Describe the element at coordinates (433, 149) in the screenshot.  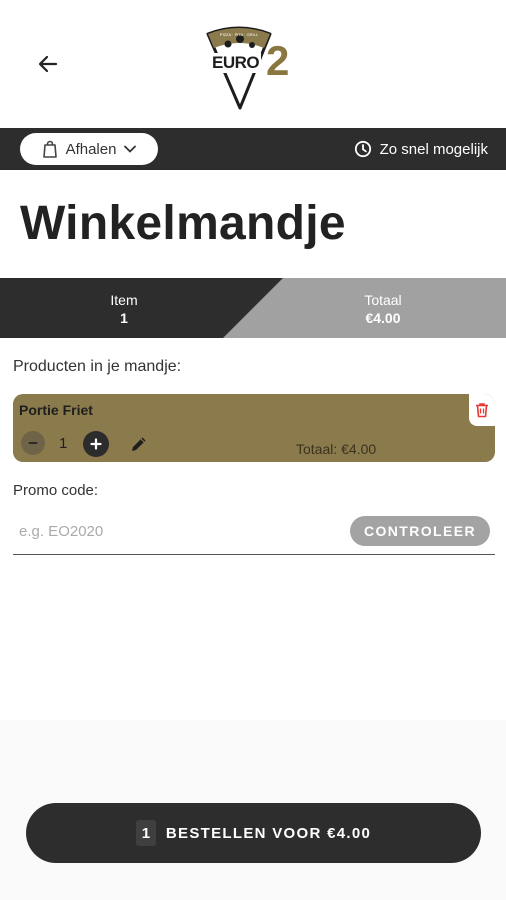
I see `time-label: Zo snel mogelijk` at that location.